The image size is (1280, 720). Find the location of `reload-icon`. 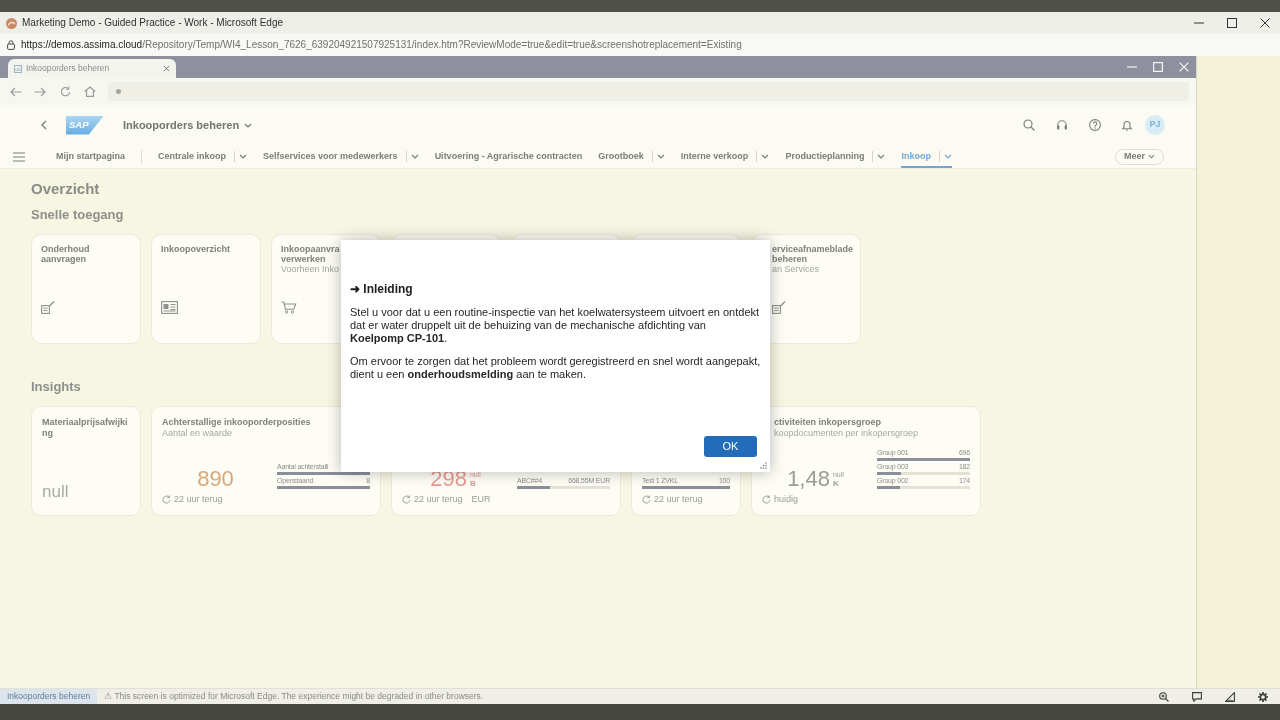

reload-icon is located at coordinates (65, 91).